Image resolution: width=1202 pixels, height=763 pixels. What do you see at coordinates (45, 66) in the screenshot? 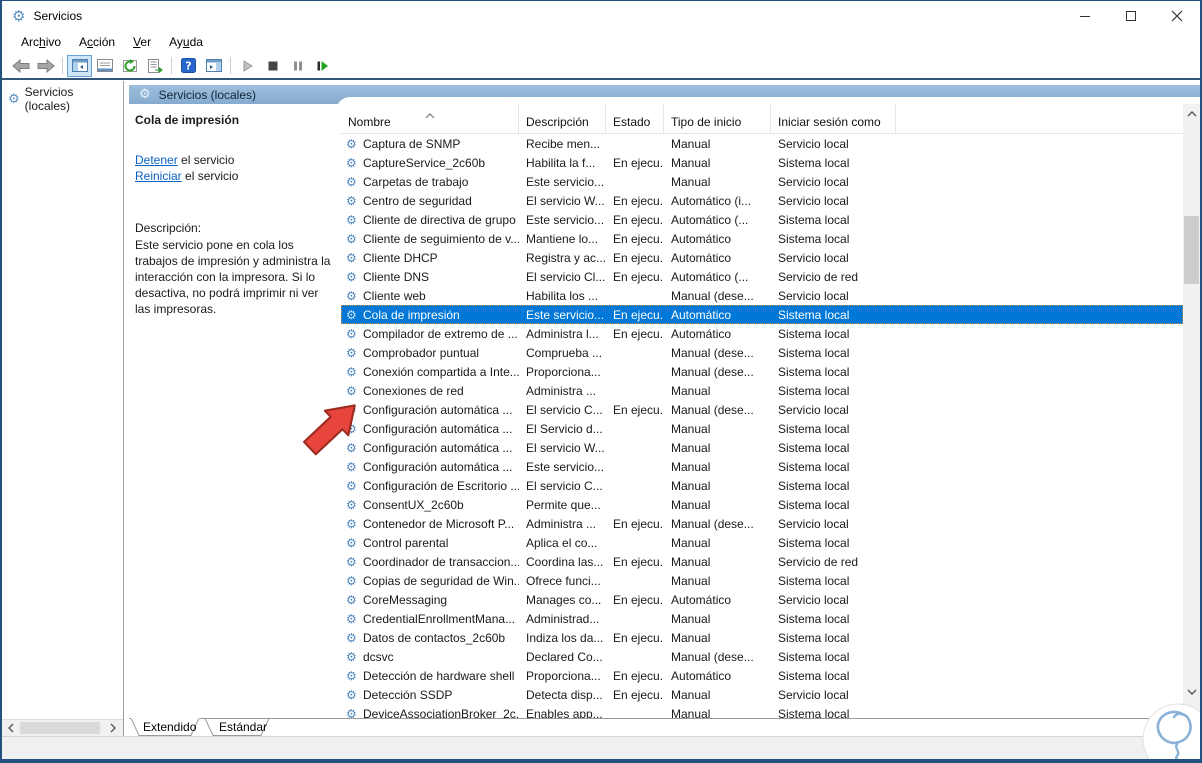
I see `forward-button` at bounding box center [45, 66].